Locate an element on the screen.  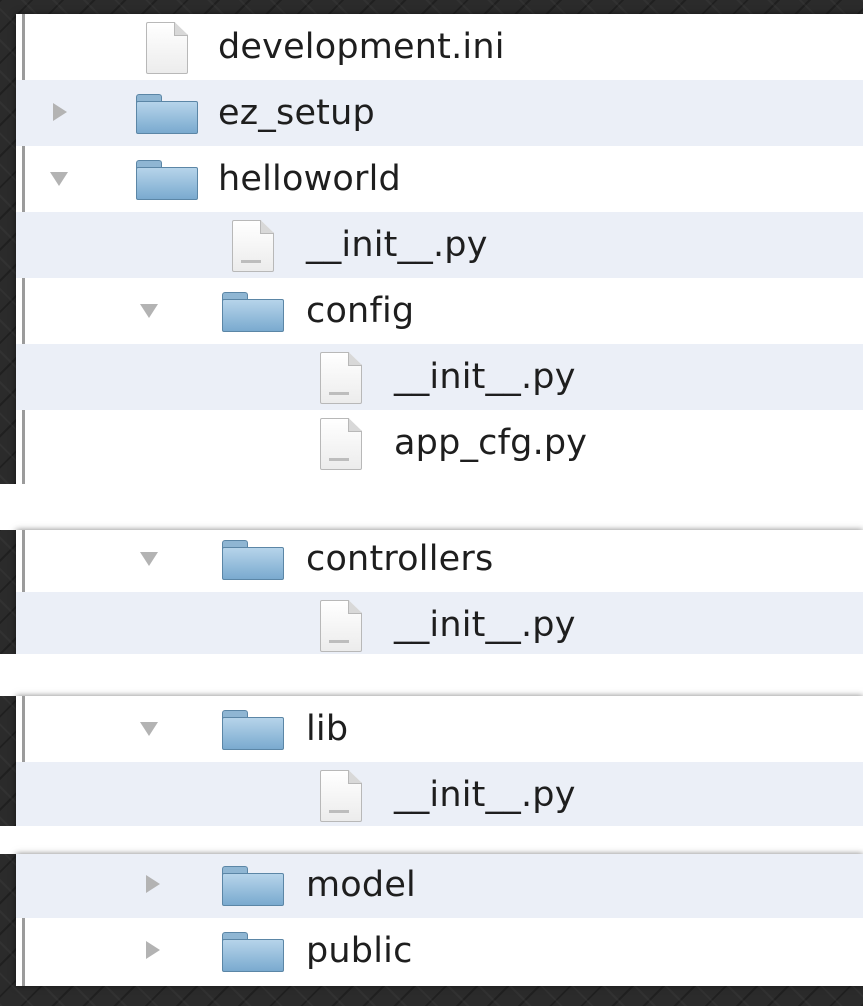
tree-row-development-ini: development.ini is located at coordinates (439, 47).